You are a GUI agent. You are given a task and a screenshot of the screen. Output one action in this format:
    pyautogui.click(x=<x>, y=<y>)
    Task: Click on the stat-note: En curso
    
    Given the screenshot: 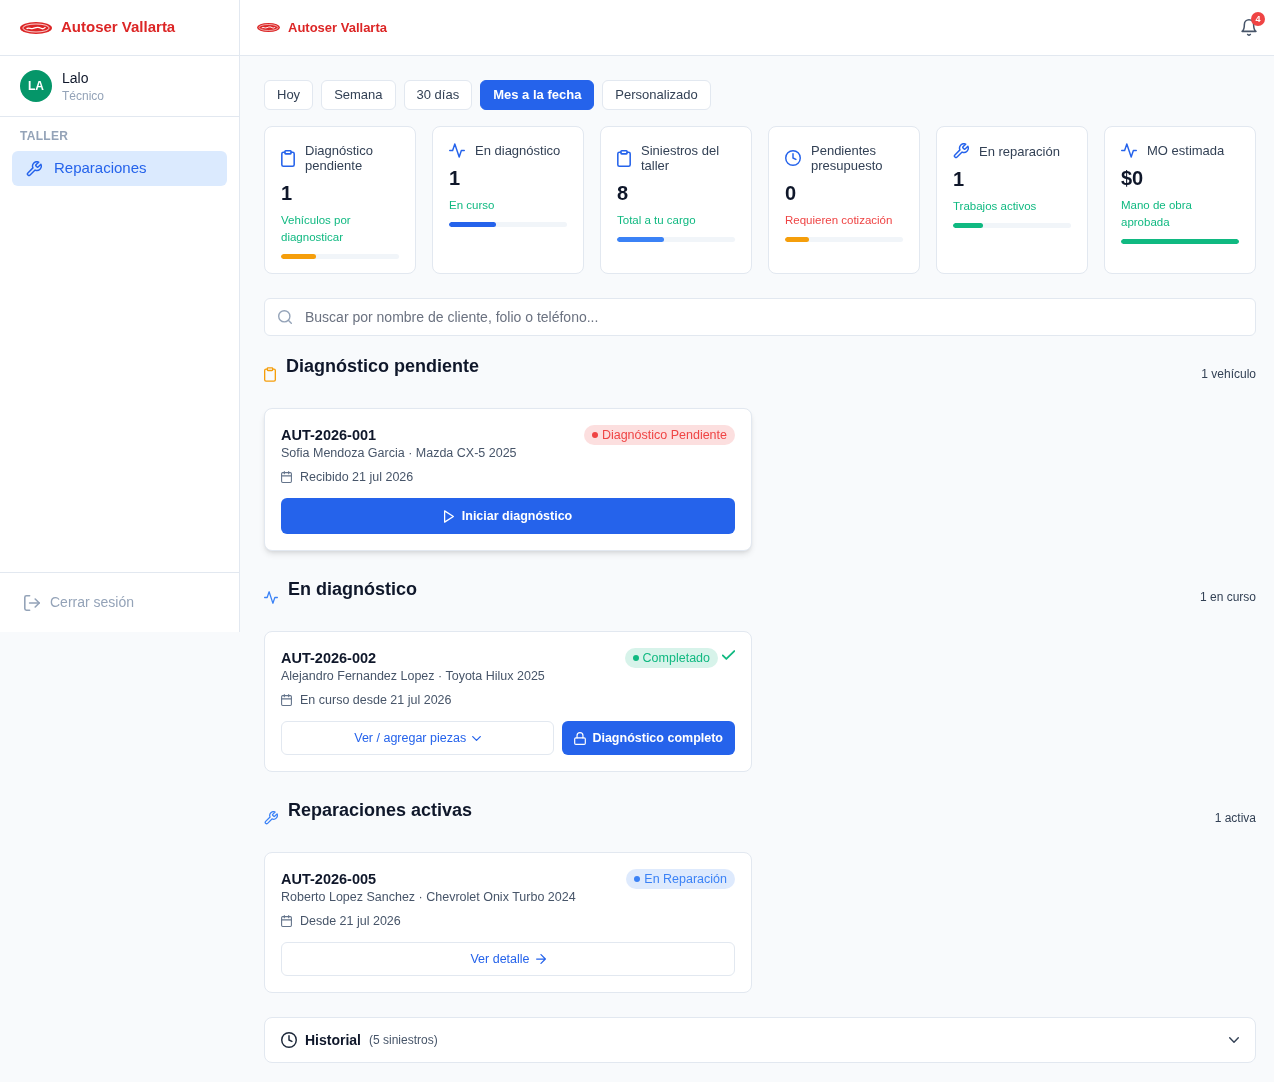 What is the action you would take?
    pyautogui.click(x=472, y=205)
    